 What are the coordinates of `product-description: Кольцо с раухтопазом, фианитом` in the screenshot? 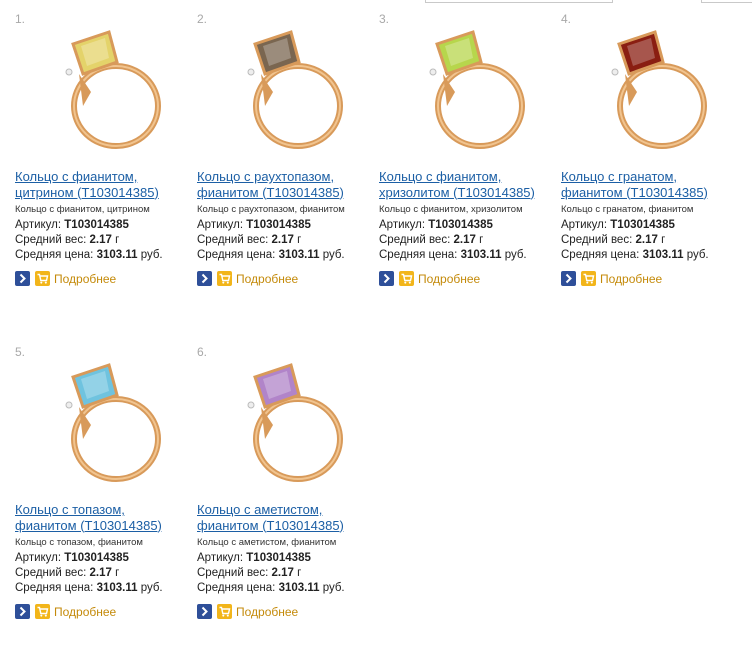 It's located at (271, 209).